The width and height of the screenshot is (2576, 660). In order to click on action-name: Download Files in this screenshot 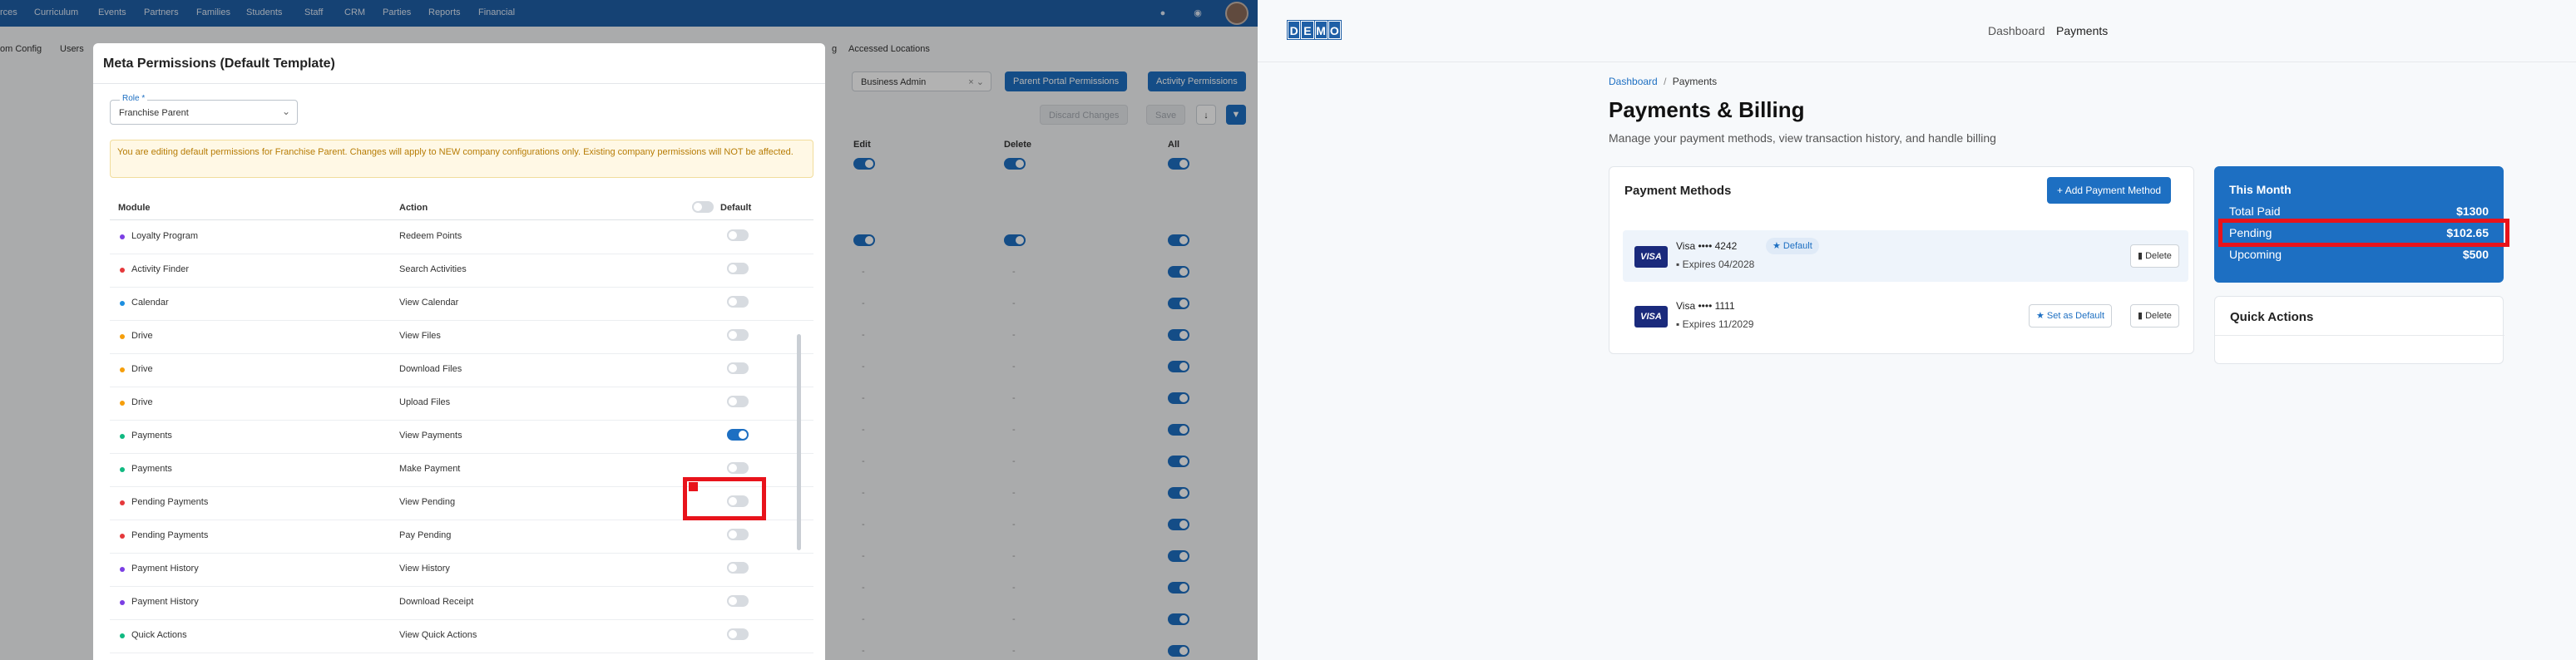, I will do `click(430, 369)`.